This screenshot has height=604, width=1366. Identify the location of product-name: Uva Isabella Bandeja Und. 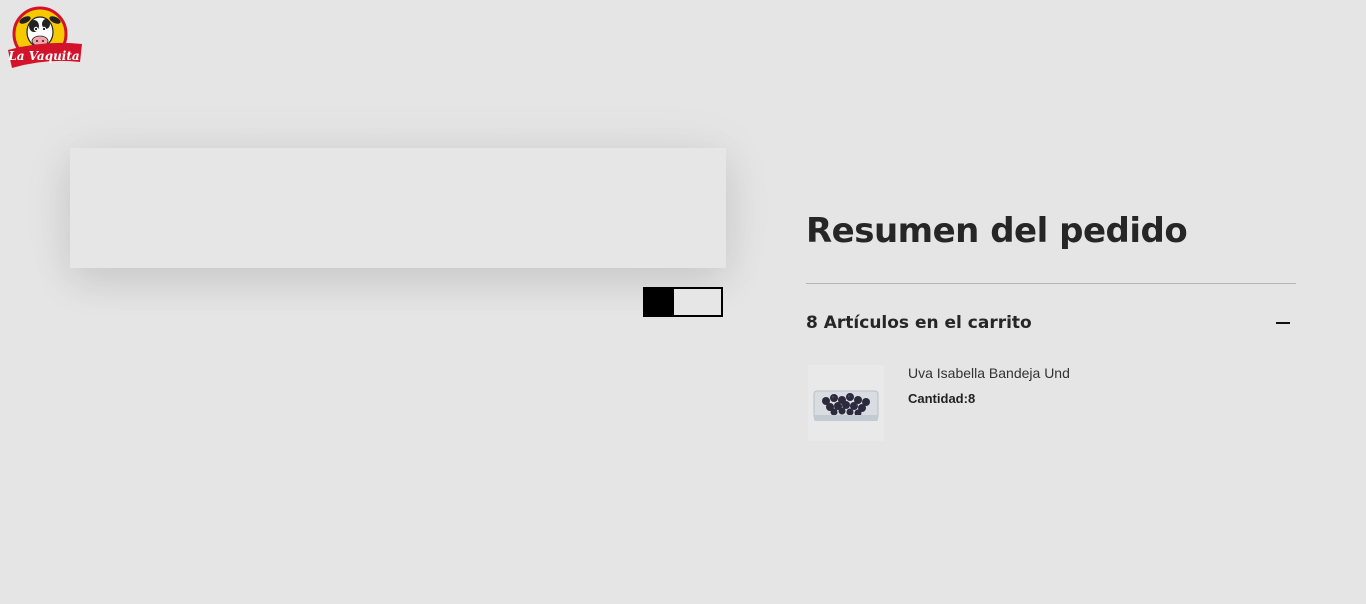
(989, 373).